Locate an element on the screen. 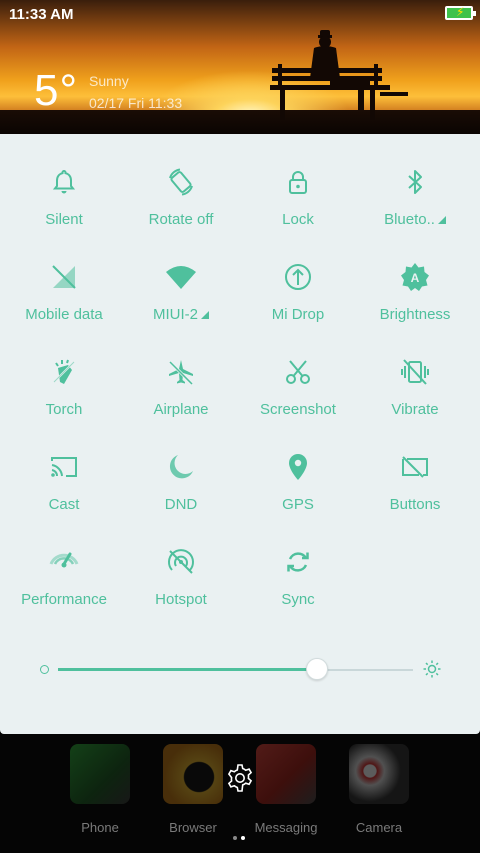  status-bar: 11:33 AM ⚡ is located at coordinates (240, 14).